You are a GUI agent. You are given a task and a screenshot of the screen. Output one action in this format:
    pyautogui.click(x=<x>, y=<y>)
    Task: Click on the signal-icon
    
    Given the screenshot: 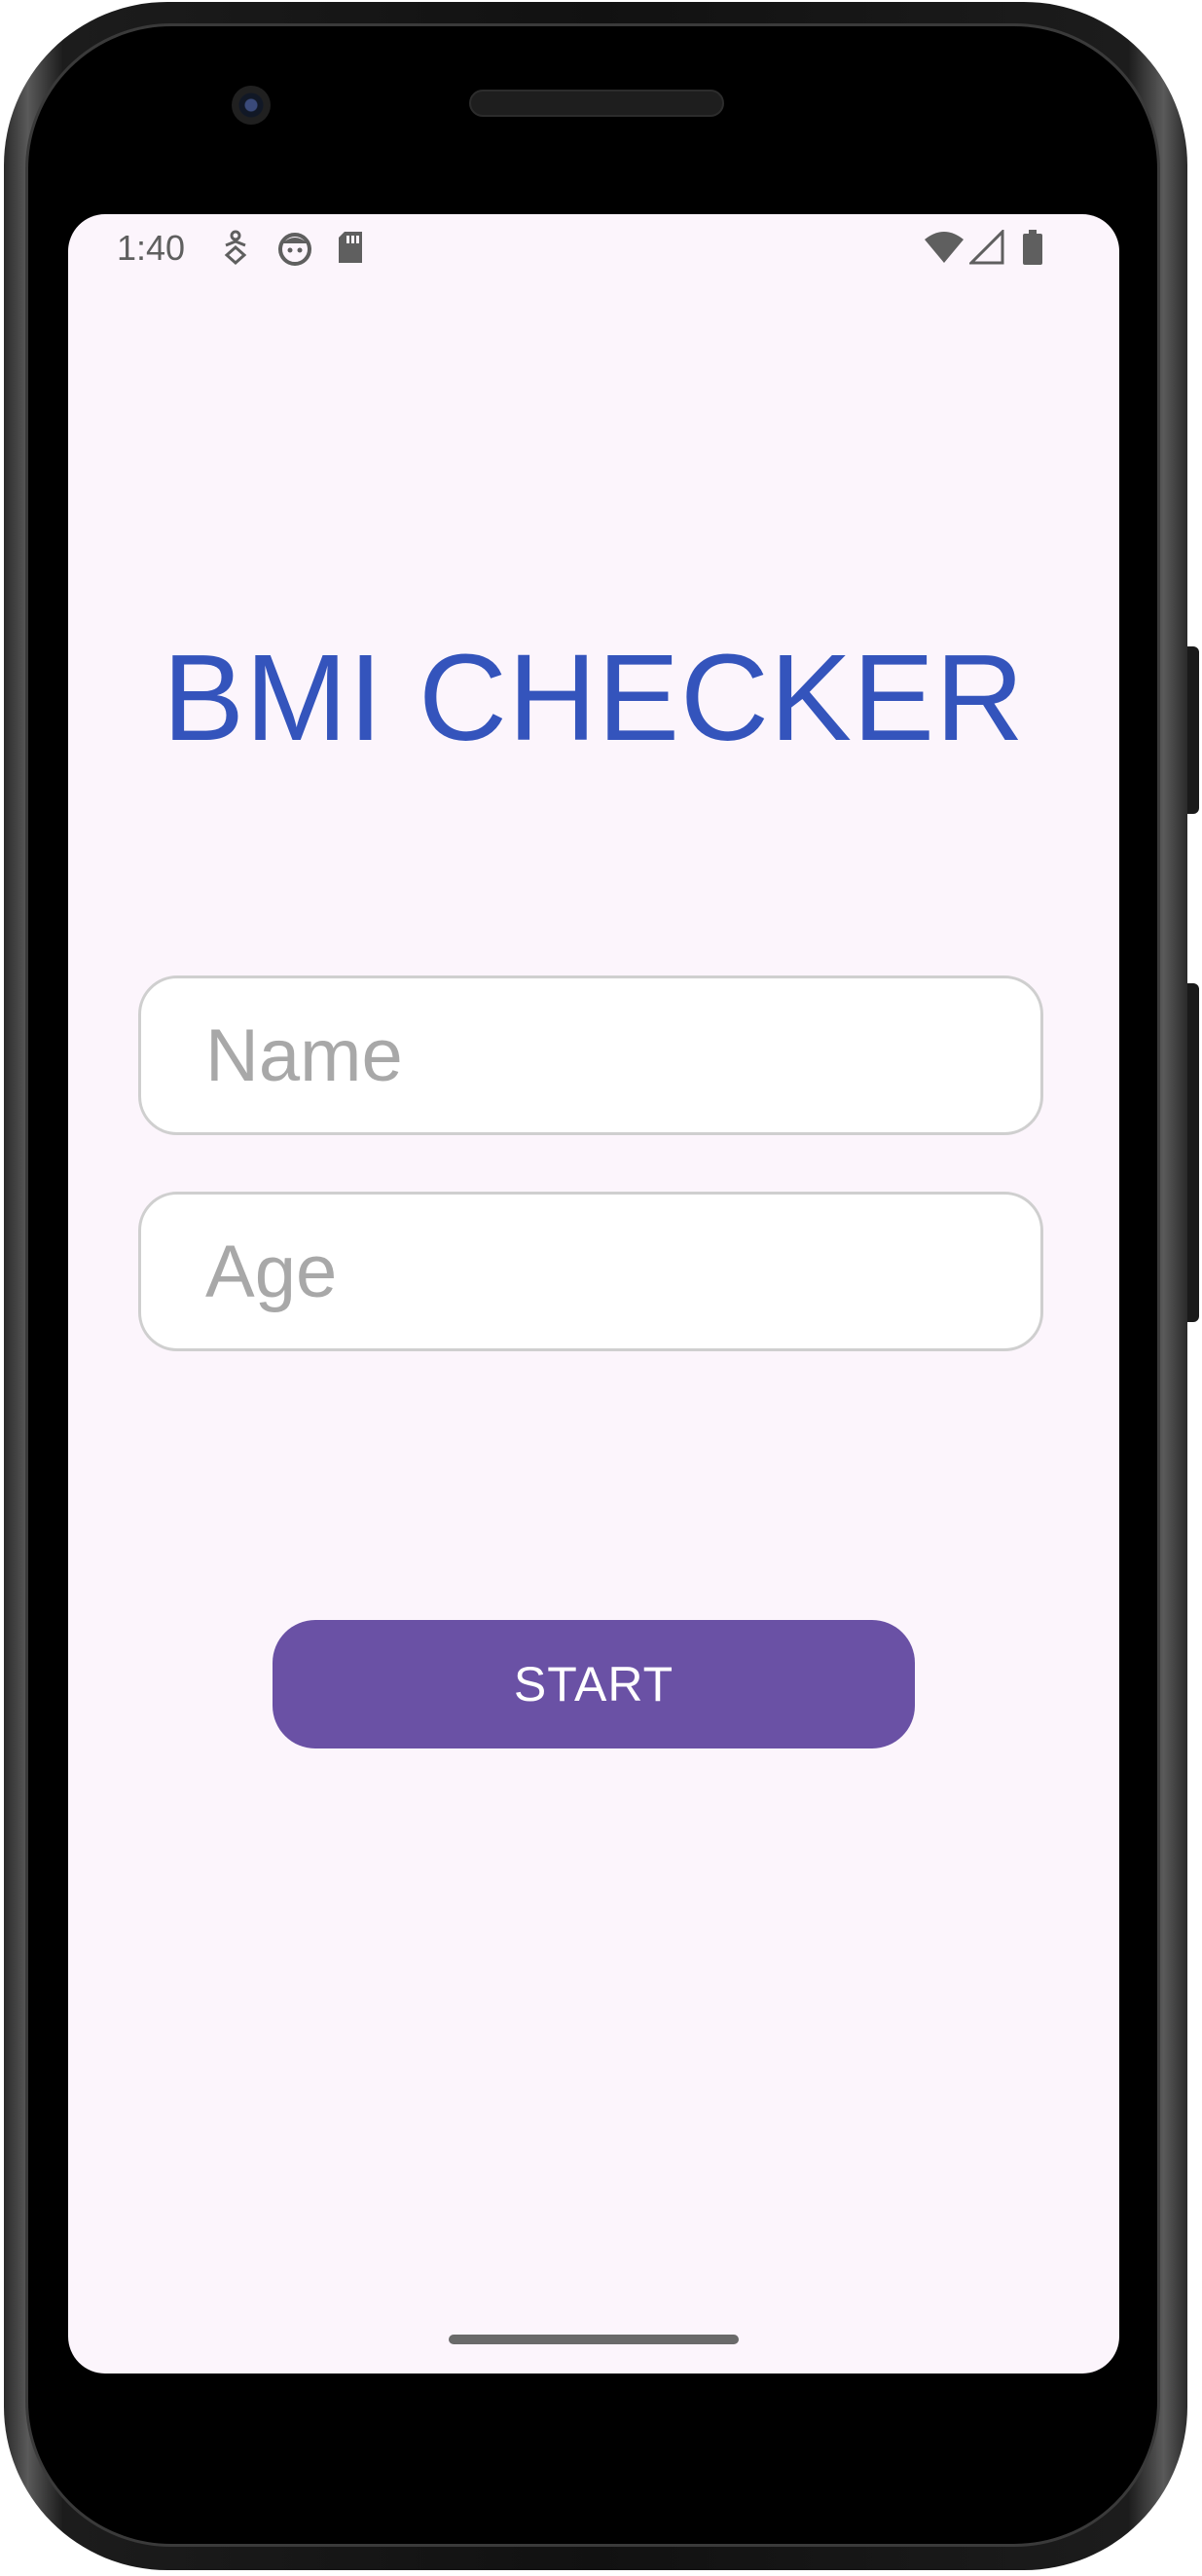 What is the action you would take?
    pyautogui.click(x=985, y=249)
    